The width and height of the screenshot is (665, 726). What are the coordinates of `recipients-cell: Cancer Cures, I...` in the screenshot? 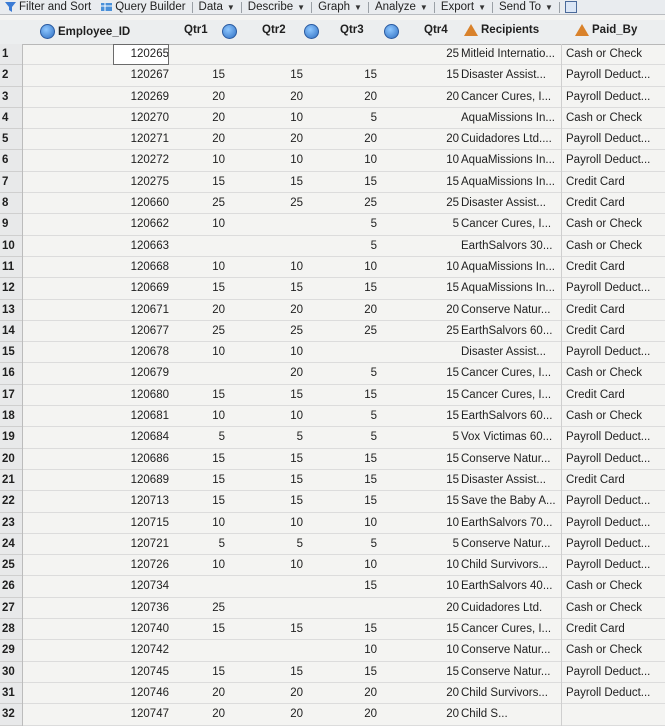 It's located at (511, 373).